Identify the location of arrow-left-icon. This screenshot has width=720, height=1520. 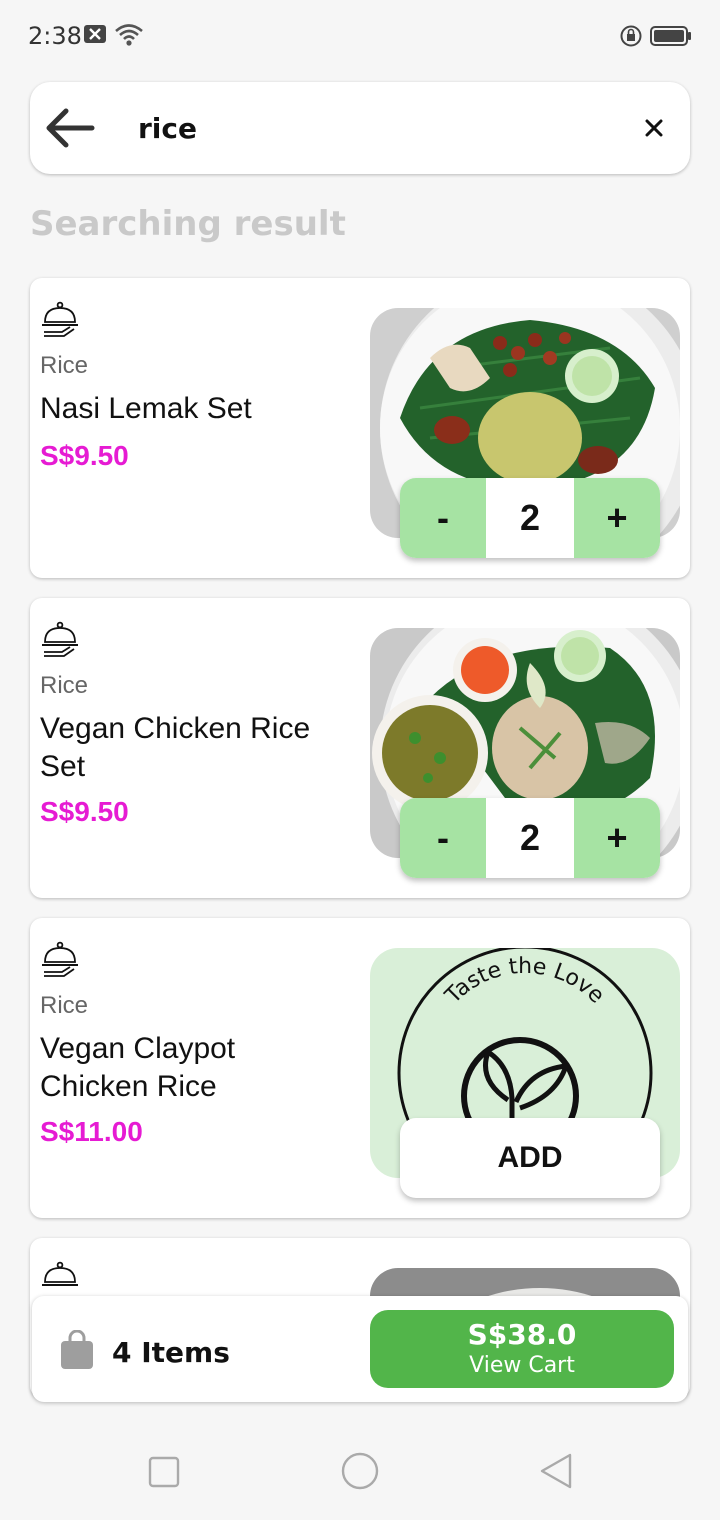
(70, 128).